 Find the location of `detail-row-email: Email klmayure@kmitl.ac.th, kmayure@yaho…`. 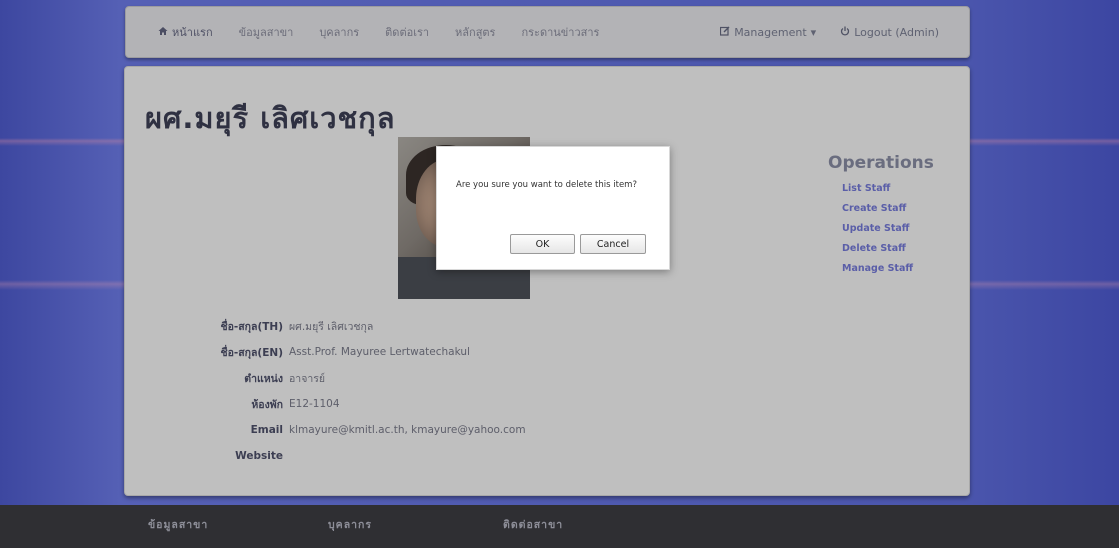

detail-row-email: Email klmayure@kmitl.ac.th, kmayure@yaho… is located at coordinates (415, 430).